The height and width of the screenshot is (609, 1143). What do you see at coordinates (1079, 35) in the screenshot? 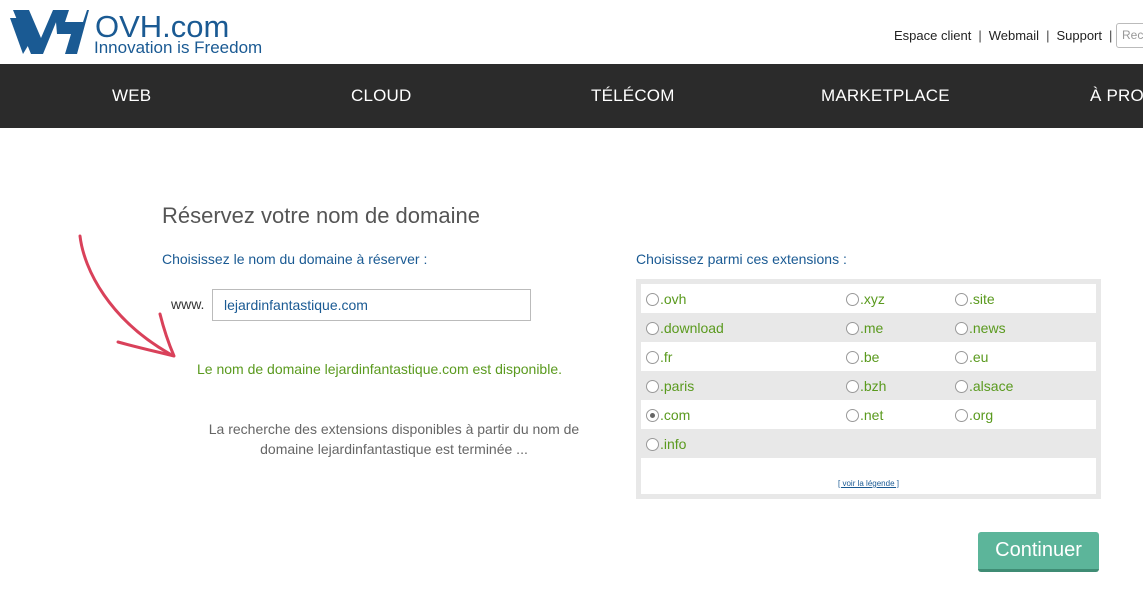
I see `support-link: Support` at bounding box center [1079, 35].